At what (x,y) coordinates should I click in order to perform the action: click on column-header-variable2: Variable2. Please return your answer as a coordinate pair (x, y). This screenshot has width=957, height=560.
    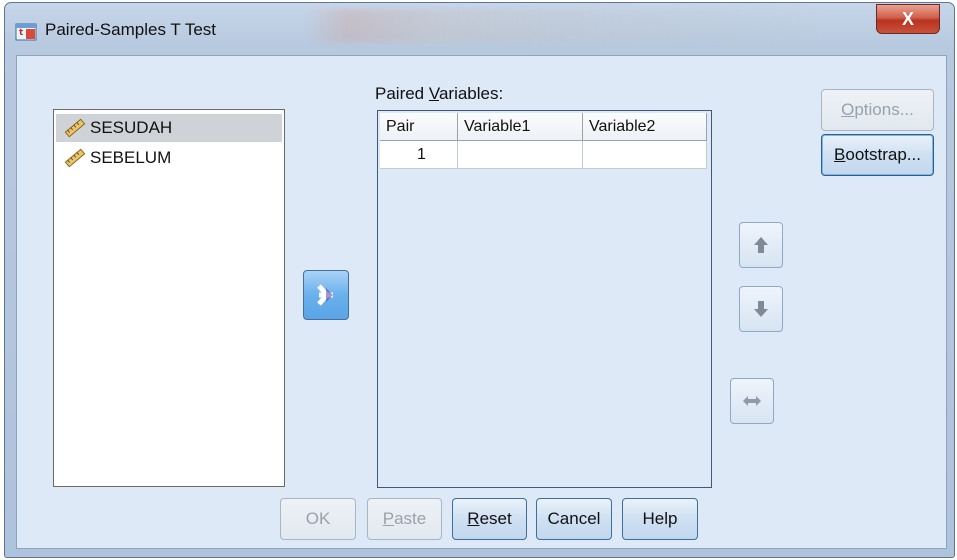
    Looking at the image, I should click on (645, 127).